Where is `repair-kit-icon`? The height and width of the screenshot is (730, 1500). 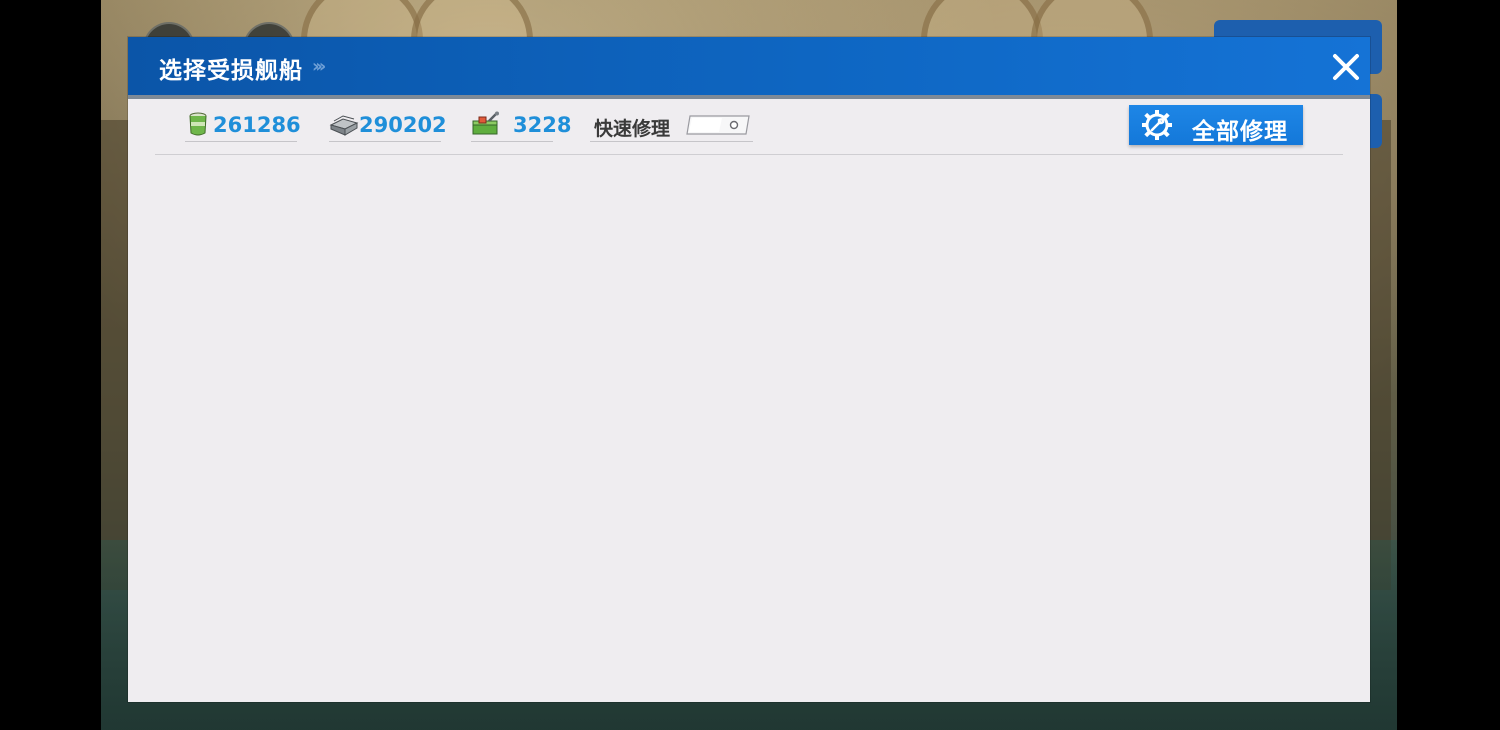
repair-kit-icon is located at coordinates (485, 123).